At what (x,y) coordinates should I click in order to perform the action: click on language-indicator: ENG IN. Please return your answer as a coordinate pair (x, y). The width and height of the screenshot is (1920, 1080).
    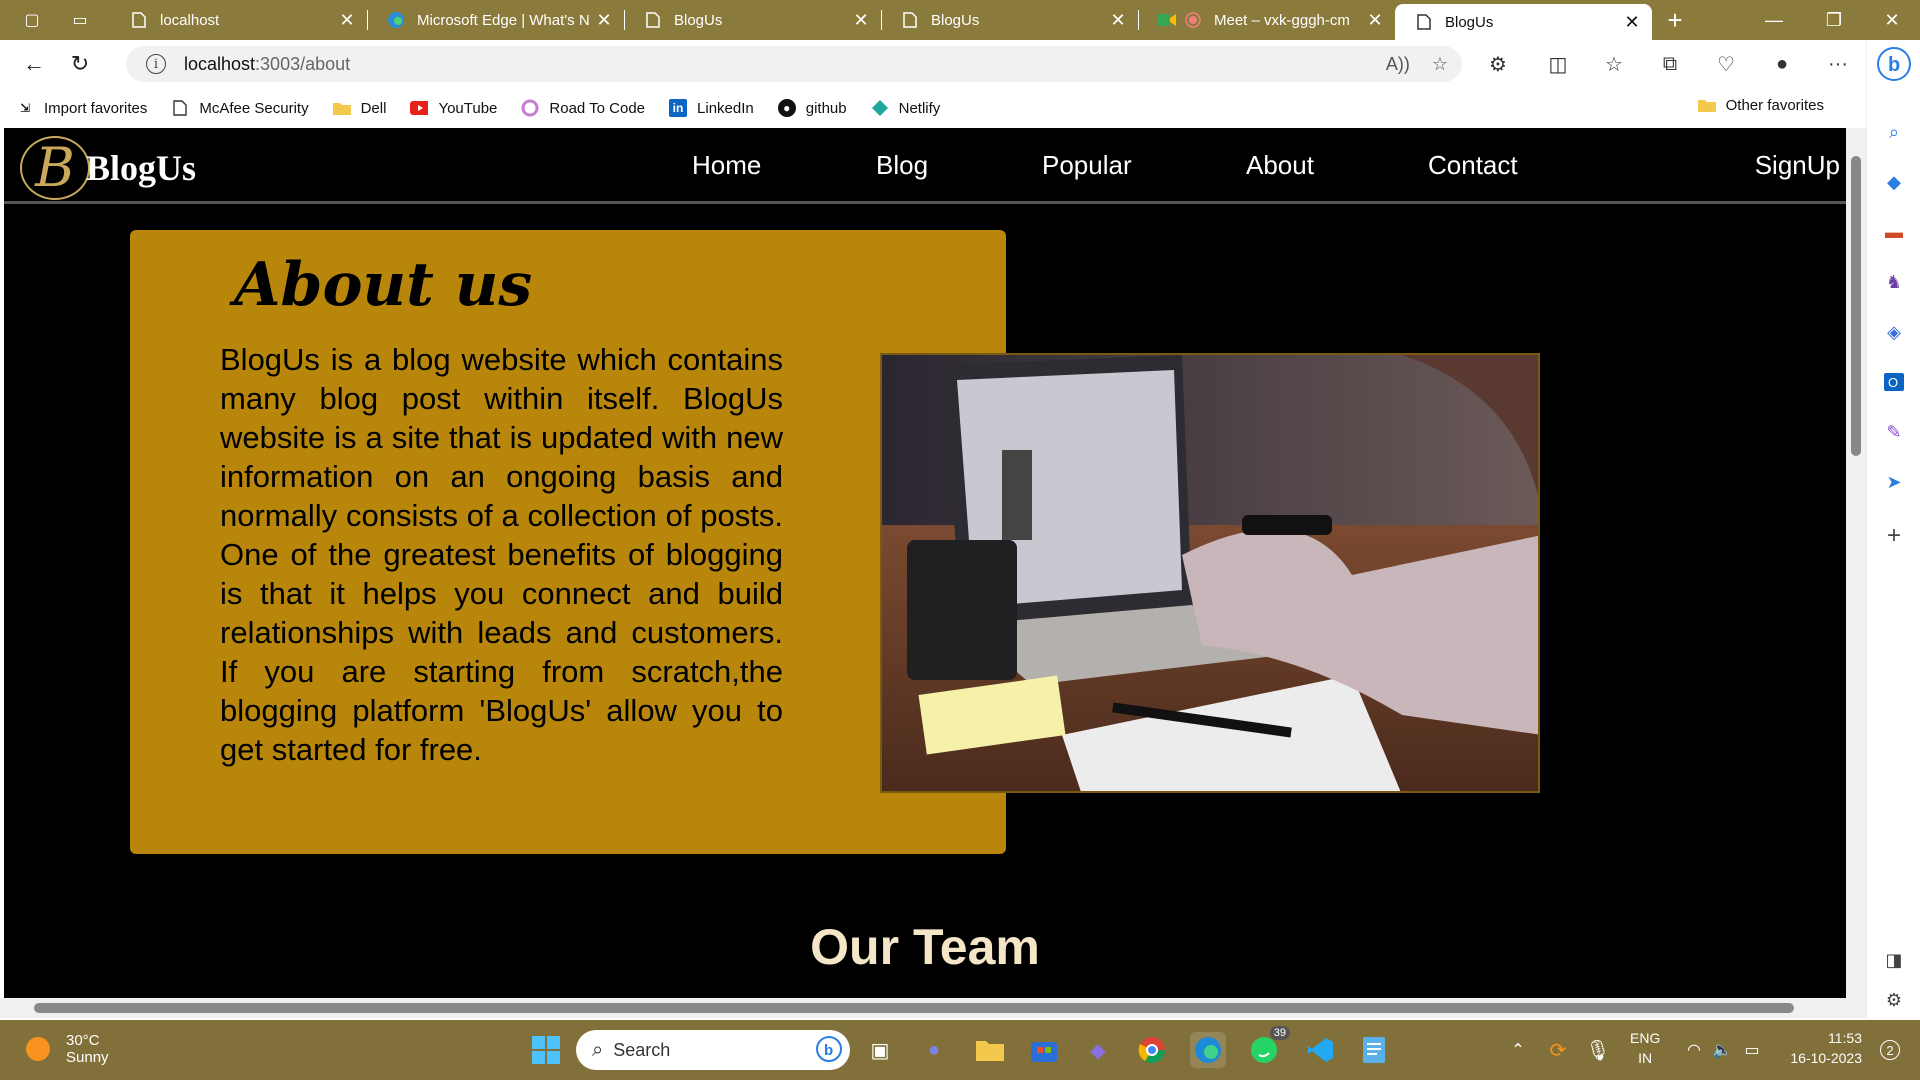
    Looking at the image, I should click on (1645, 1048).